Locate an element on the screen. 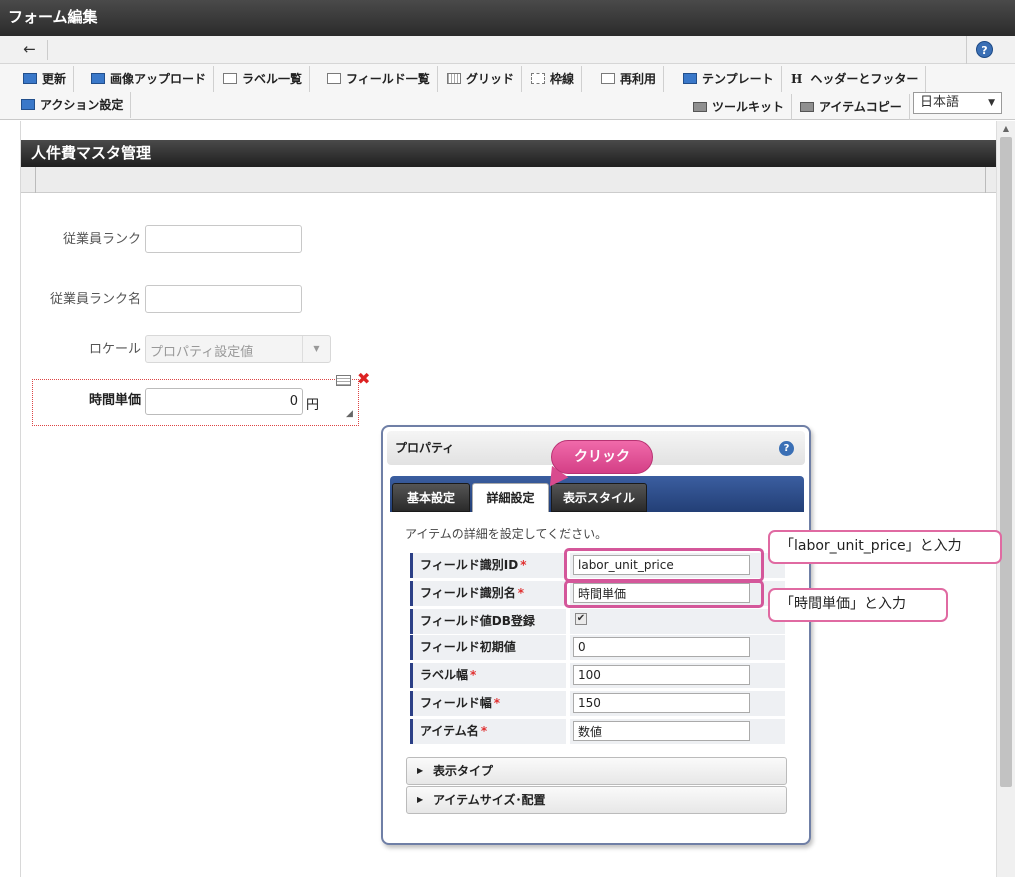  item-name-input is located at coordinates (661, 731).